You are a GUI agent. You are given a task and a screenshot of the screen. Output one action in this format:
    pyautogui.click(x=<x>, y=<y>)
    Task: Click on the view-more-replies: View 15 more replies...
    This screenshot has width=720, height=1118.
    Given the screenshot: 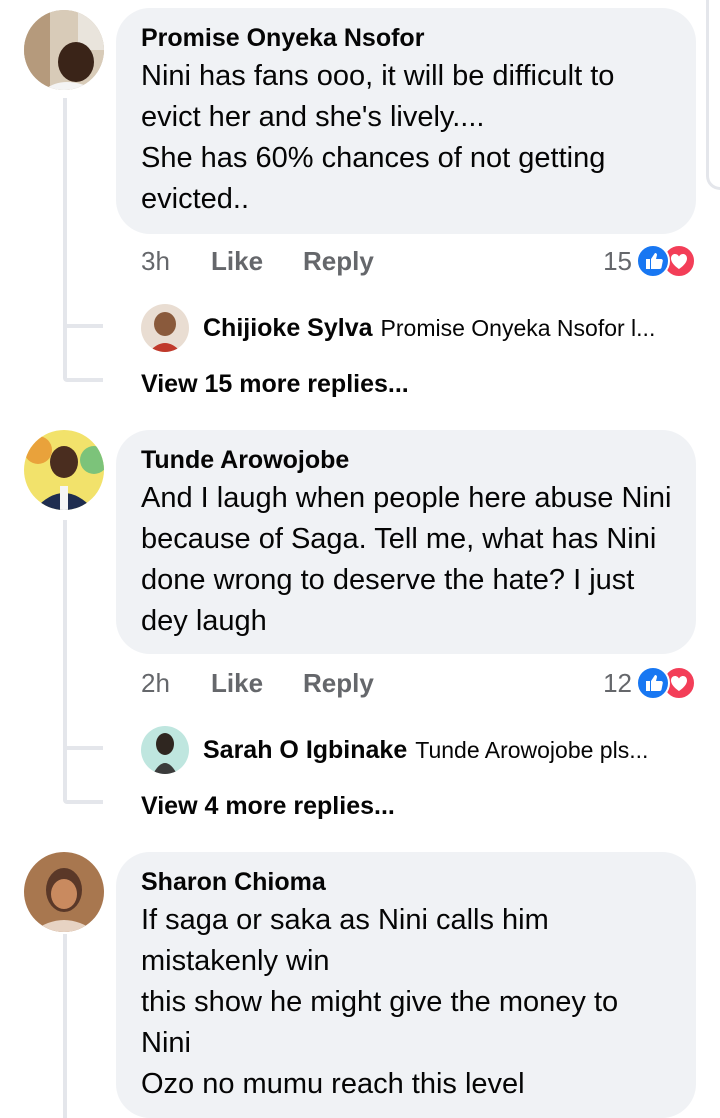 What is the action you would take?
    pyautogui.click(x=275, y=384)
    